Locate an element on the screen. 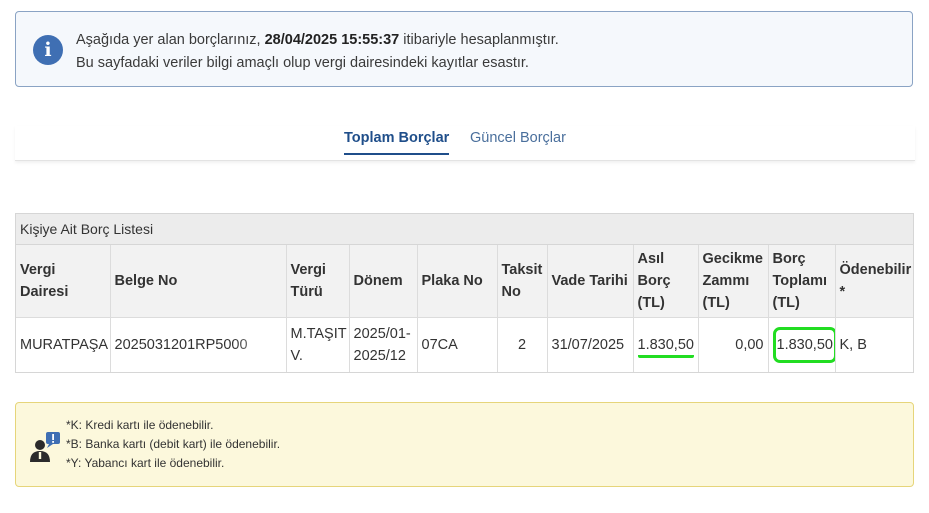 The width and height of the screenshot is (929, 513). header-vergi-turu: Vergi Türü is located at coordinates (318, 281).